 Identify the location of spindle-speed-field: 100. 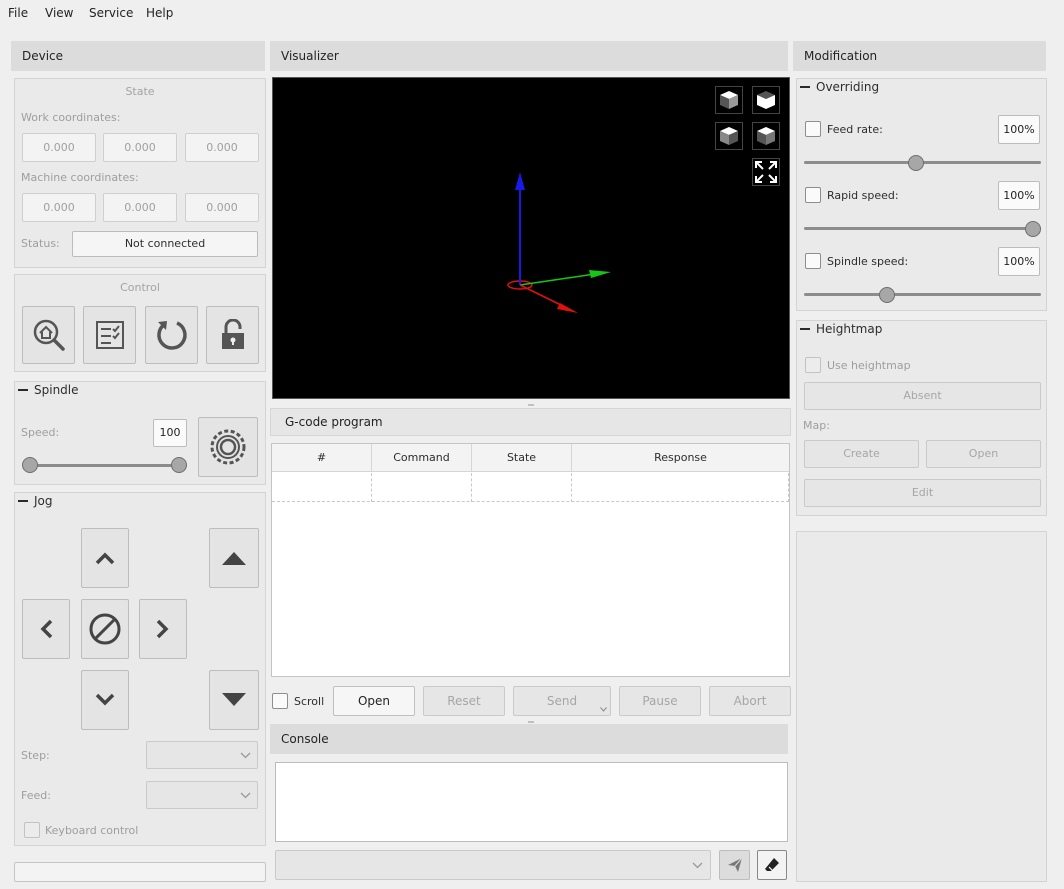
(170, 433).